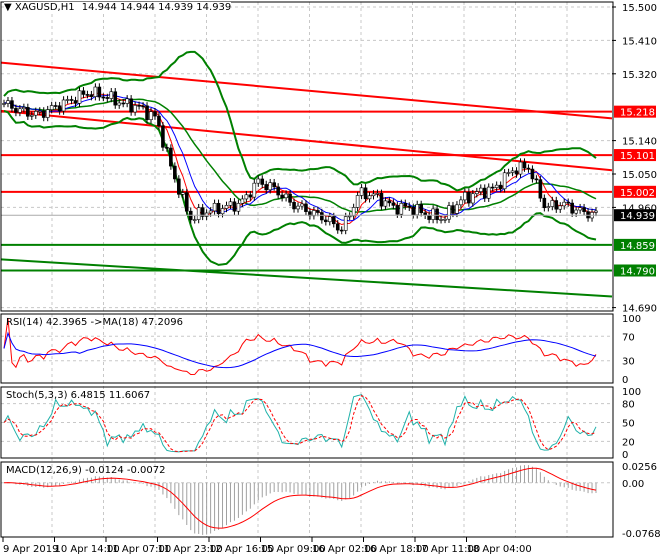 The width and height of the screenshot is (660, 560). I want to click on level-label: 14.859, so click(637, 246).